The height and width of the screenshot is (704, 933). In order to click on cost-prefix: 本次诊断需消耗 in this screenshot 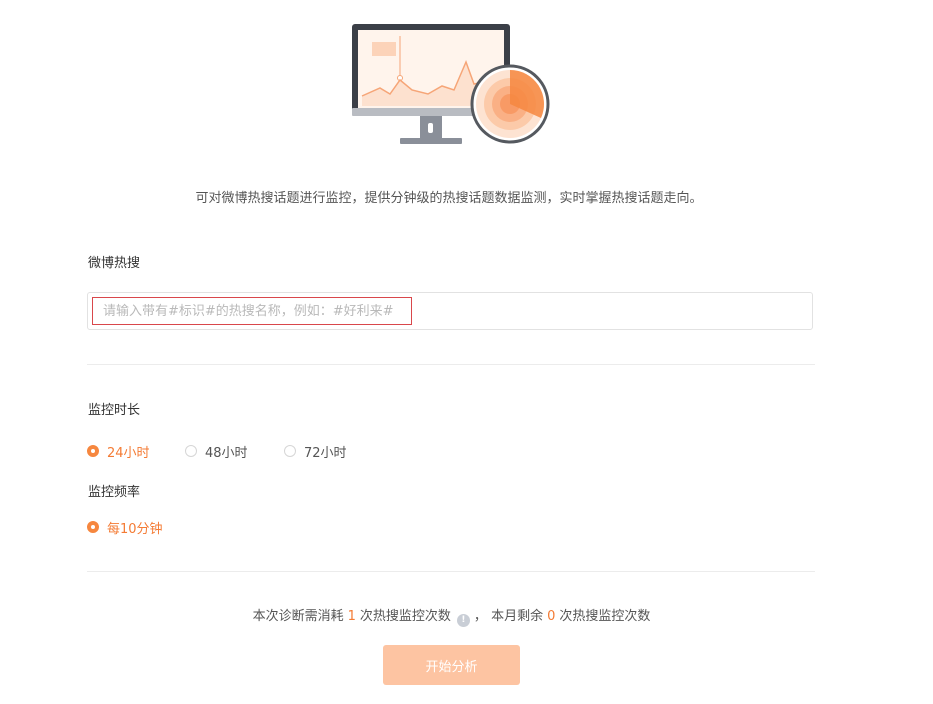, I will do `click(298, 616)`.